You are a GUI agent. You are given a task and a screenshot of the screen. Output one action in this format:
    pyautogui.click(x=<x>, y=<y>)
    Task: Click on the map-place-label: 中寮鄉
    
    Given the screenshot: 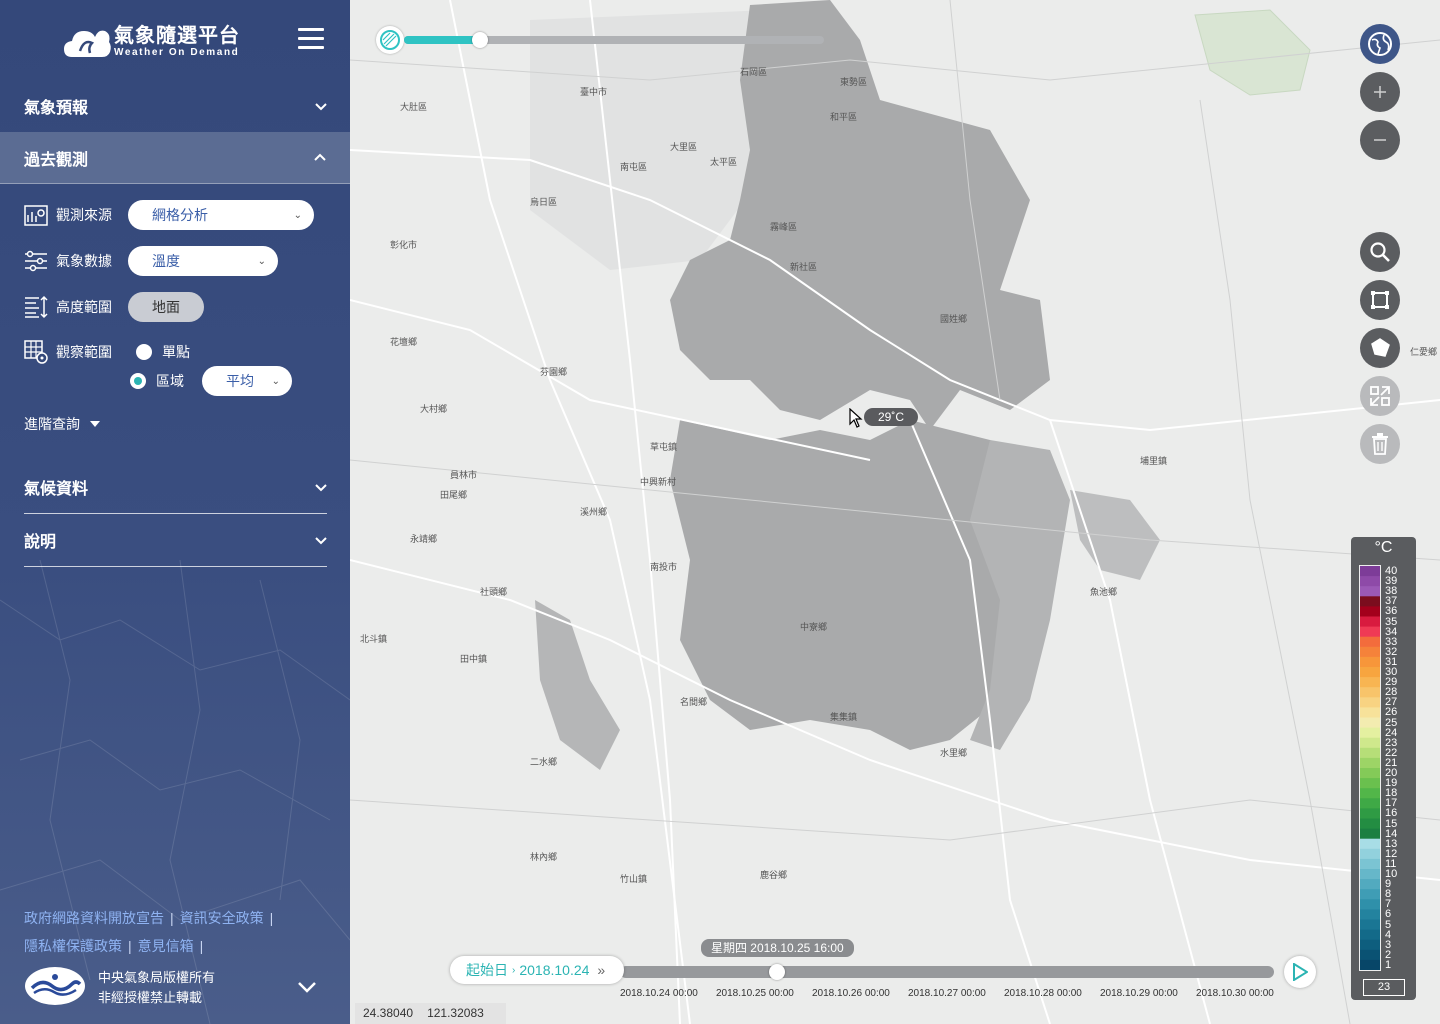 What is the action you would take?
    pyautogui.click(x=813, y=626)
    